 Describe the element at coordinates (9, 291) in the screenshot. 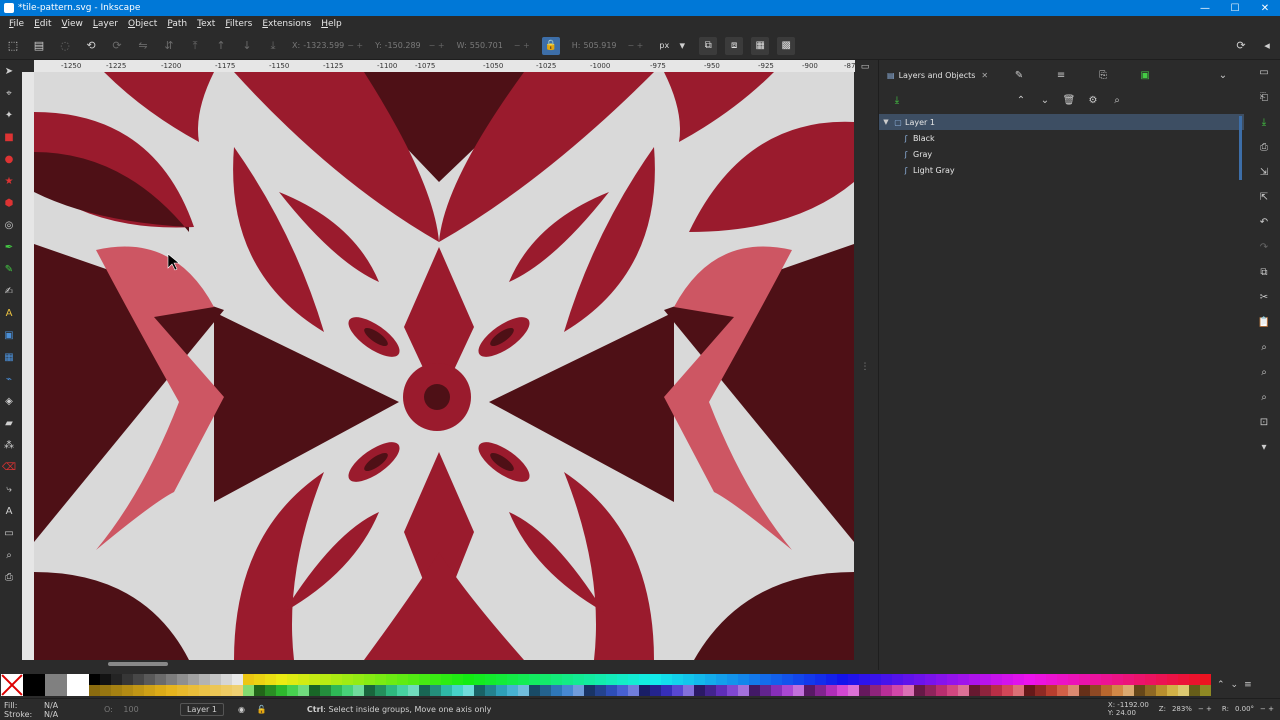

I see `calligraphy-tool-icon: ✍` at that location.